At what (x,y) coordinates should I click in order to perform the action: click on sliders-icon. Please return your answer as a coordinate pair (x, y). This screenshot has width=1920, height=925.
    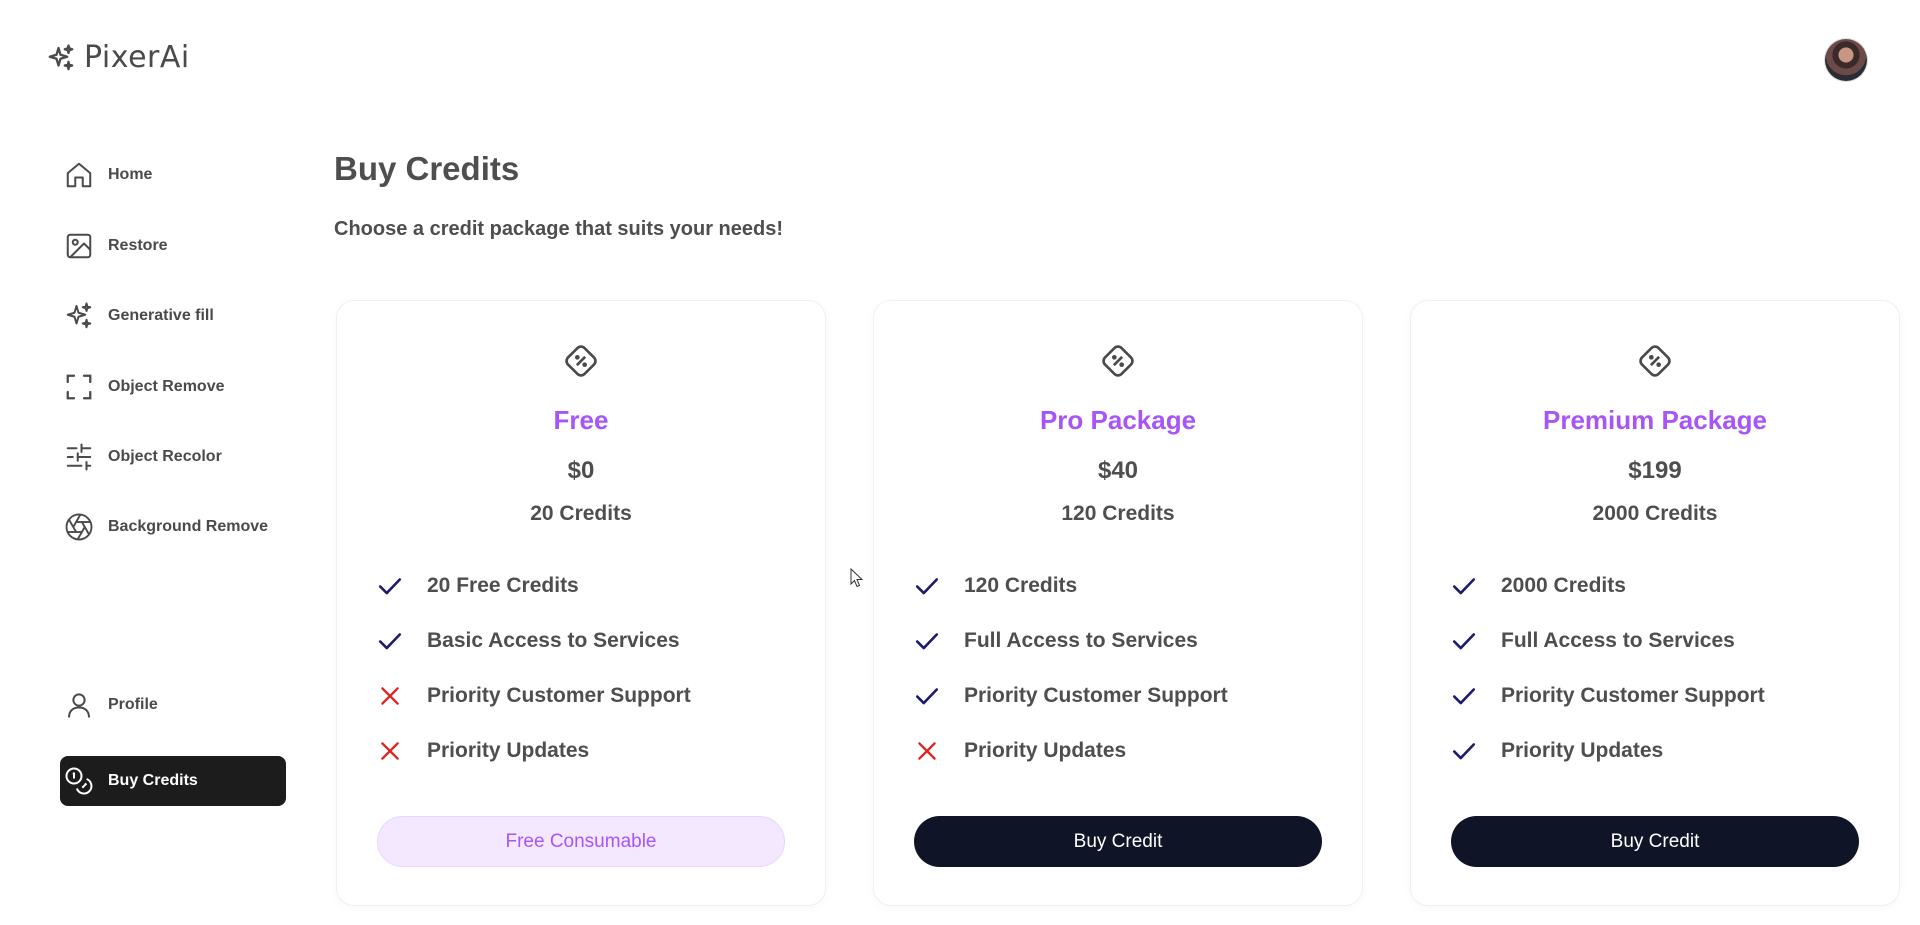
    Looking at the image, I should click on (79, 457).